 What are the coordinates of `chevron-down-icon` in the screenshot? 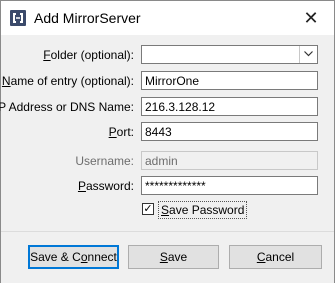 It's located at (308, 54).